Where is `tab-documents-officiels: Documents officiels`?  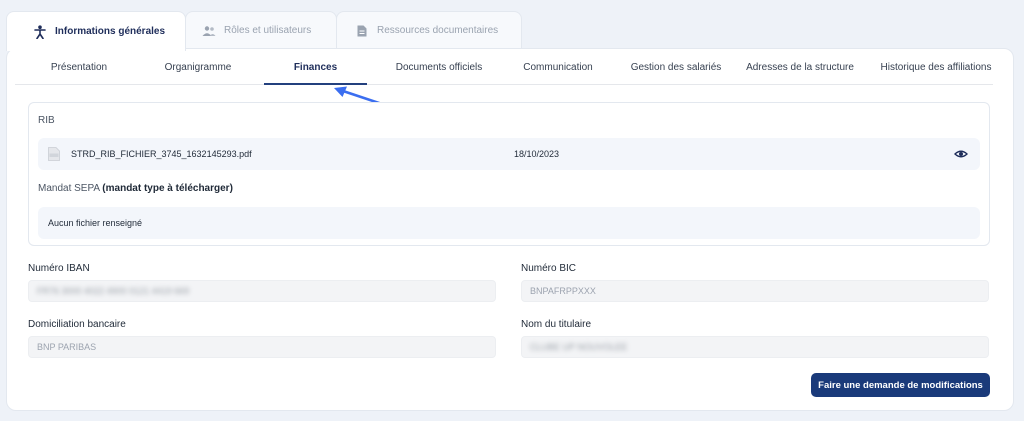
tab-documents-officiels: Documents officiels is located at coordinates (439, 71).